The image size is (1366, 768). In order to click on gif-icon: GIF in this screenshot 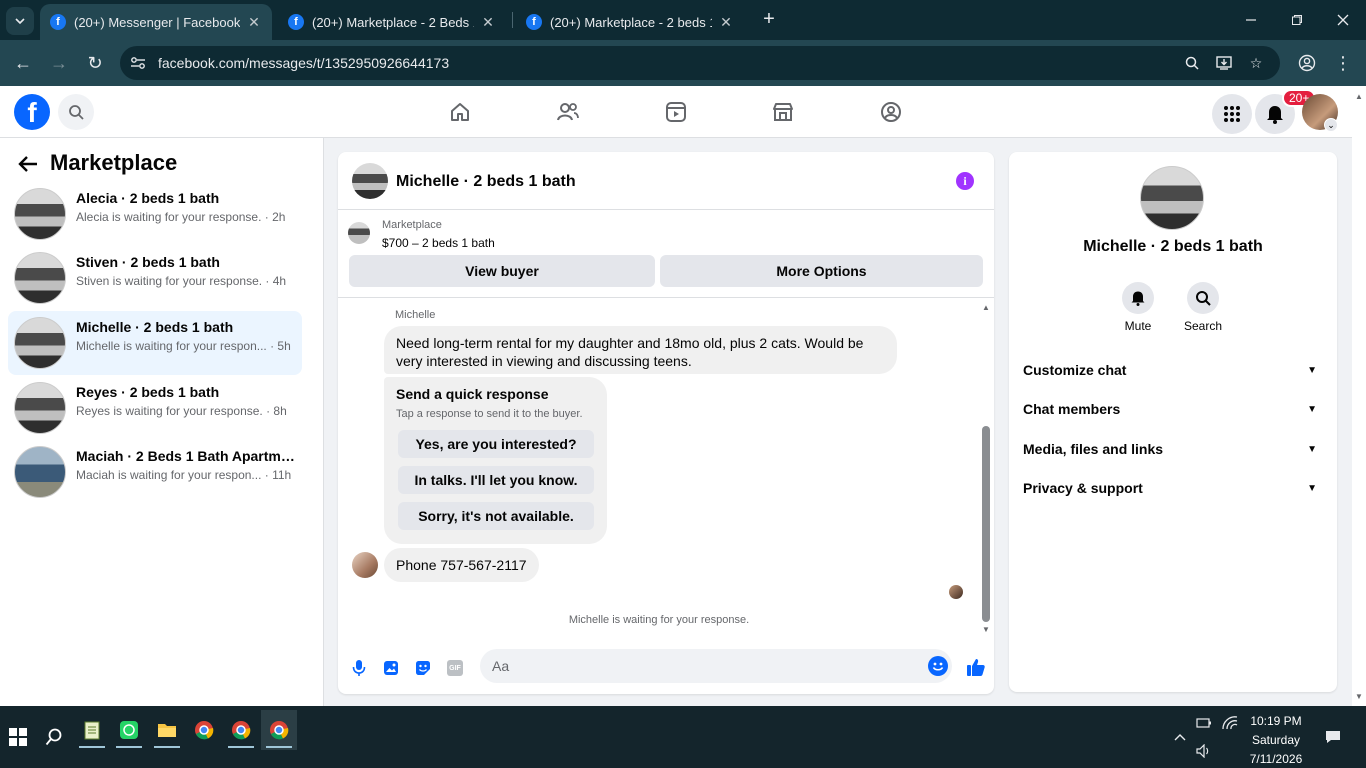, I will do `click(455, 668)`.